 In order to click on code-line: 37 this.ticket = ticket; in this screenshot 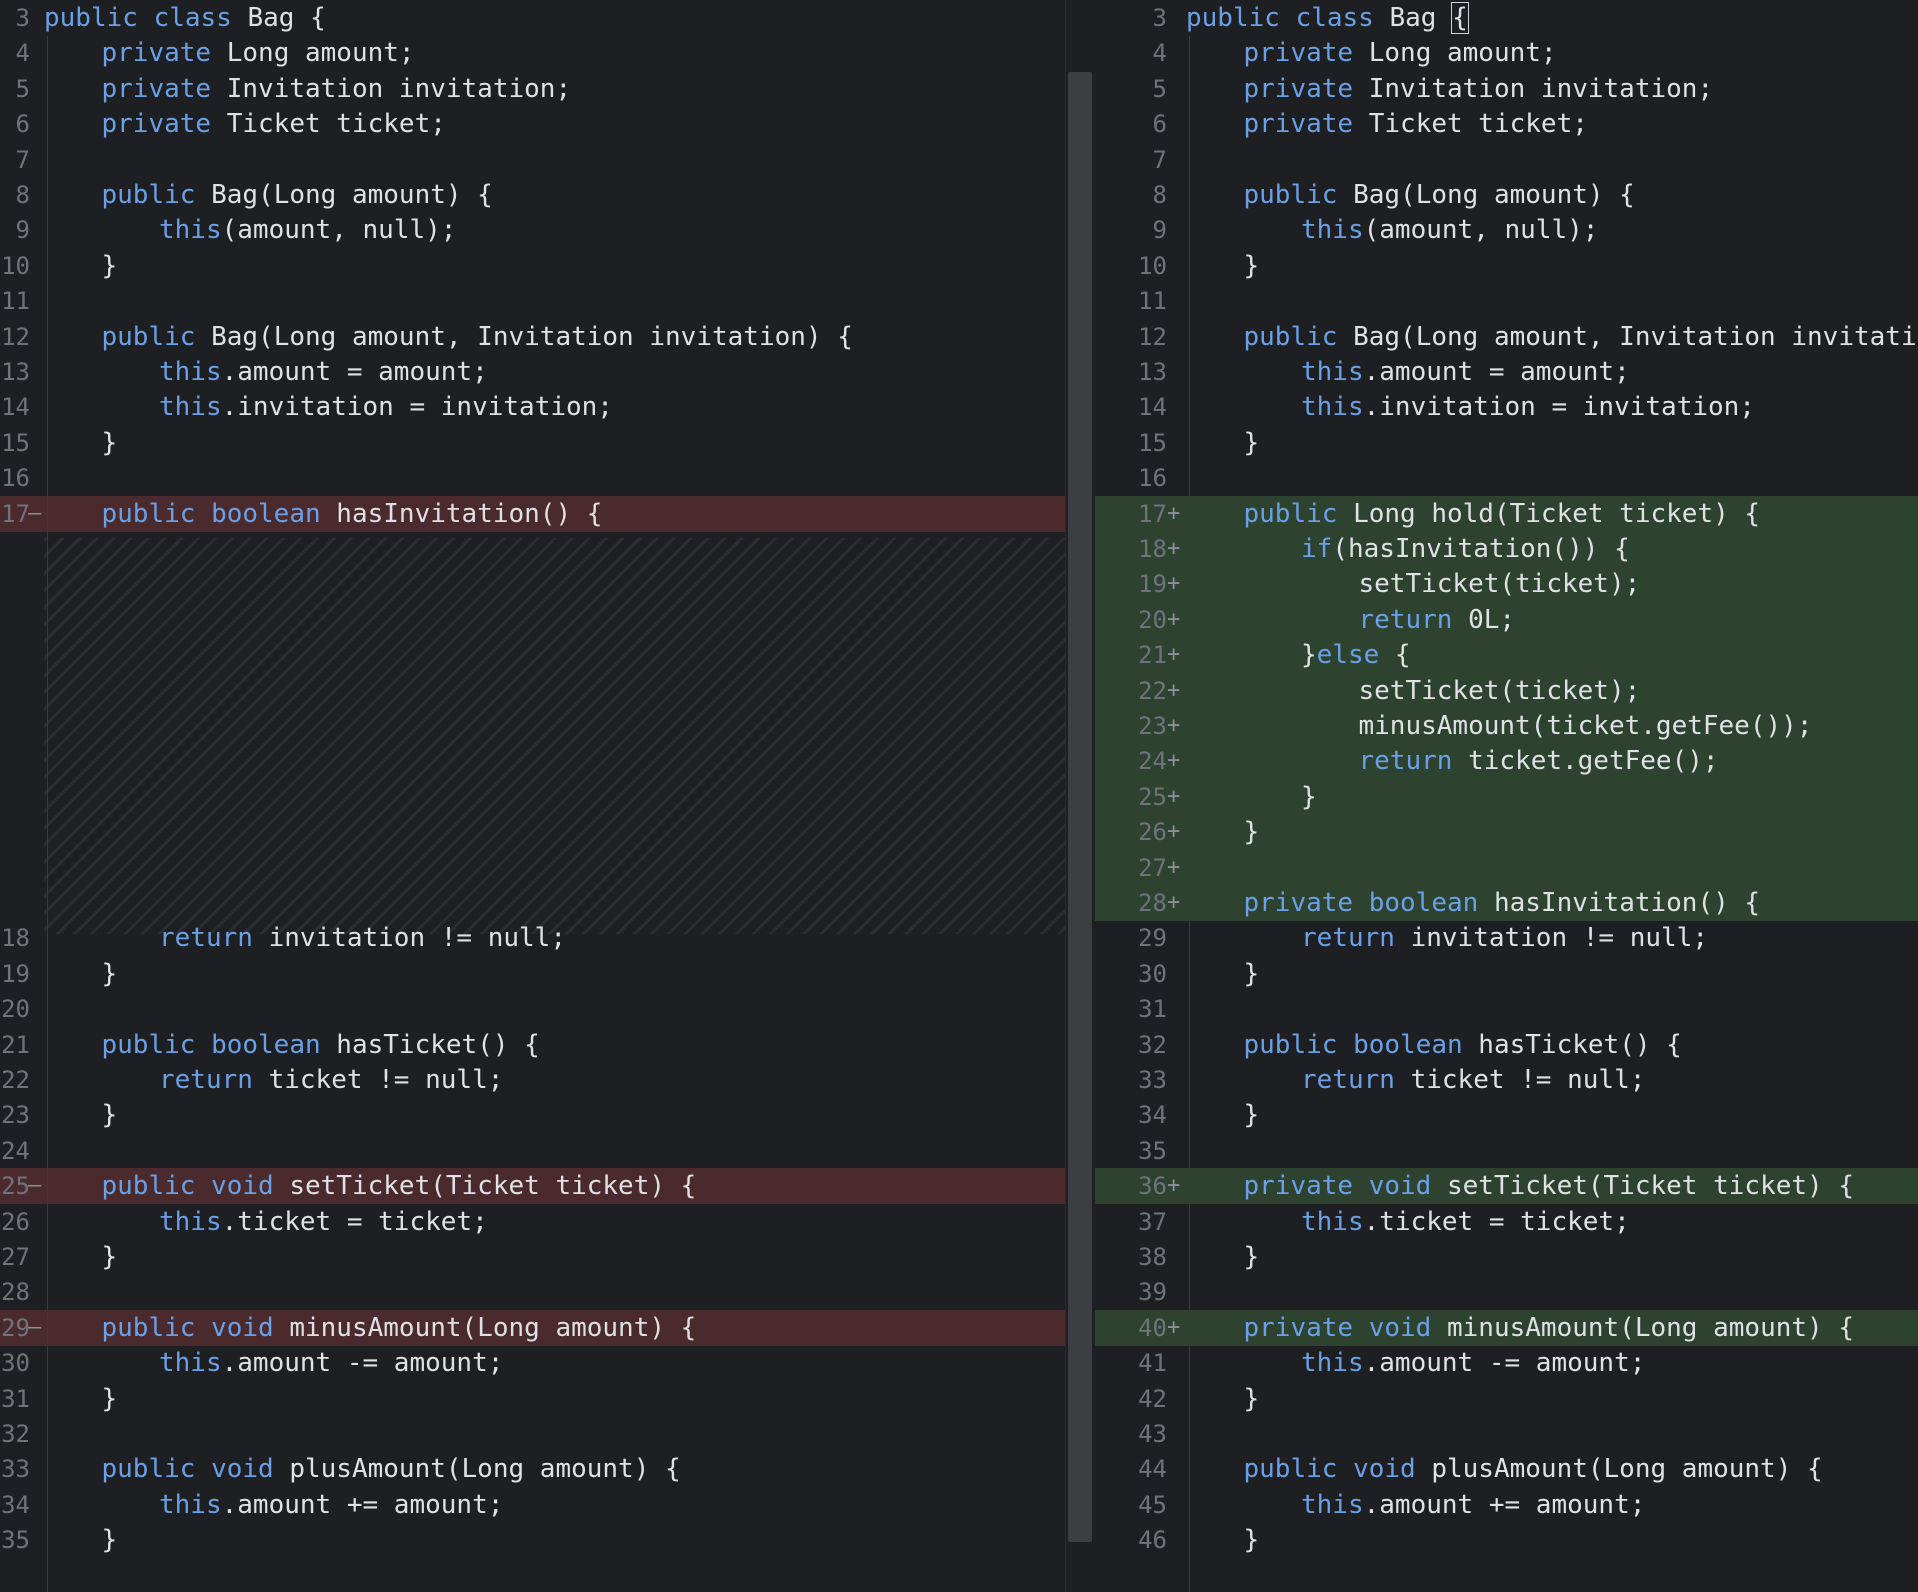, I will do `click(1506, 1222)`.